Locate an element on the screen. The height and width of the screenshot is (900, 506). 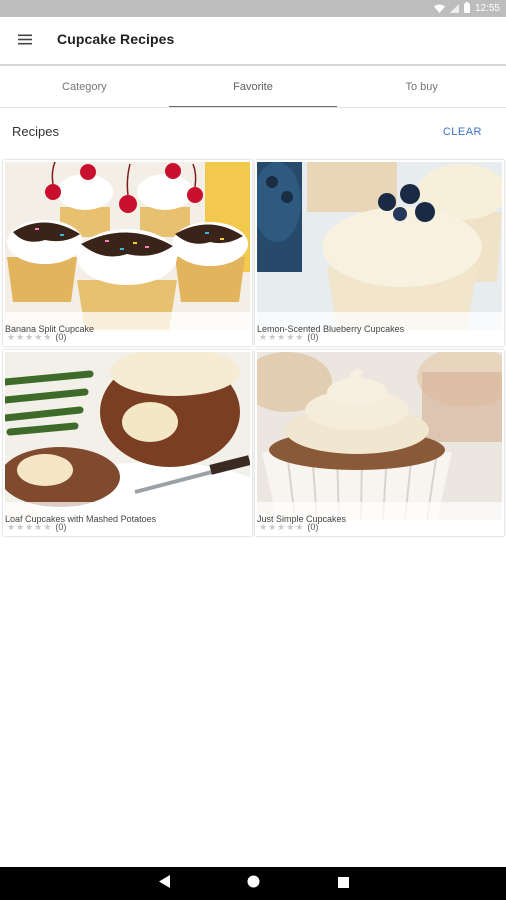
clear-button: CLEAR is located at coordinates (462, 132).